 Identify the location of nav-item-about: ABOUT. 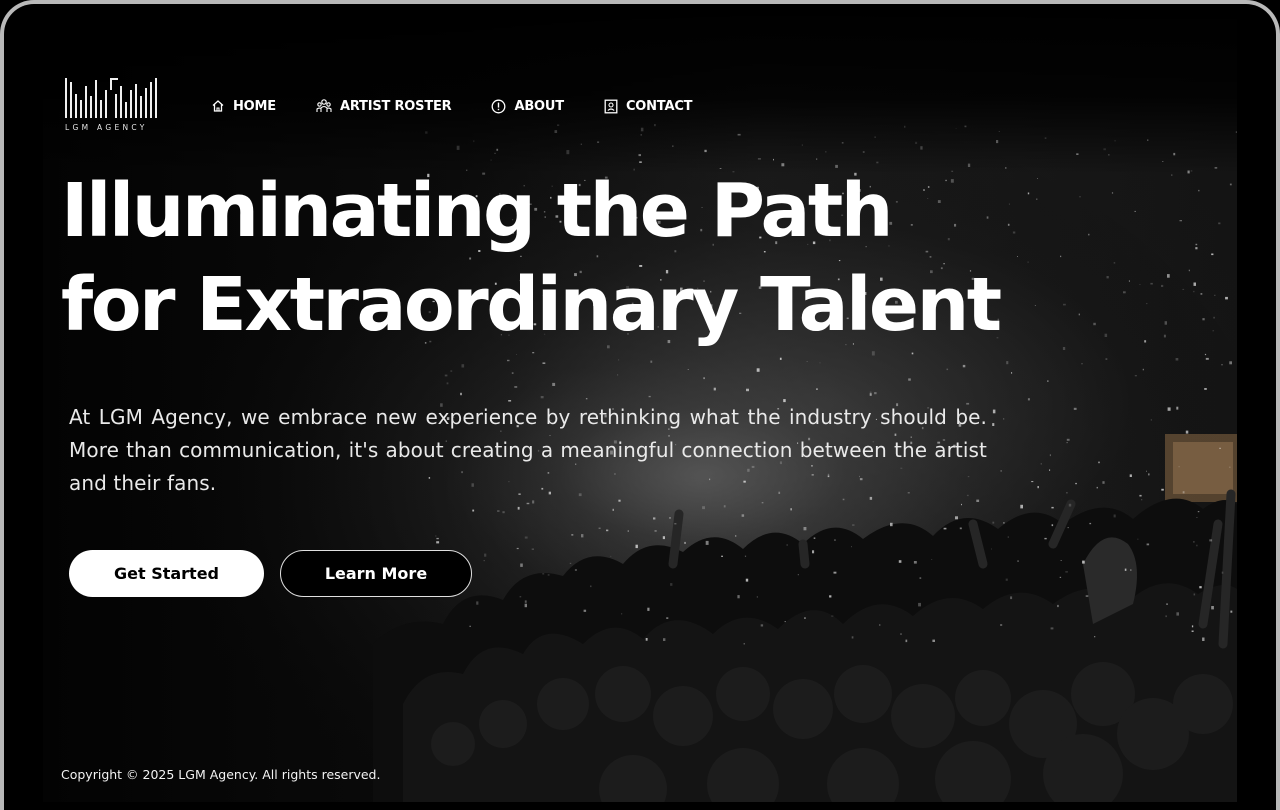
(527, 106).